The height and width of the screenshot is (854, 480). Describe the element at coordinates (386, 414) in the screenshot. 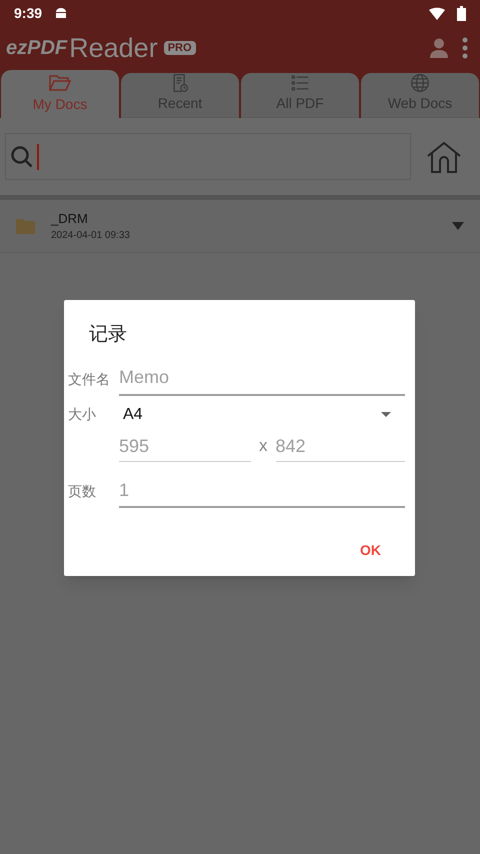

I see `caret-icon` at that location.